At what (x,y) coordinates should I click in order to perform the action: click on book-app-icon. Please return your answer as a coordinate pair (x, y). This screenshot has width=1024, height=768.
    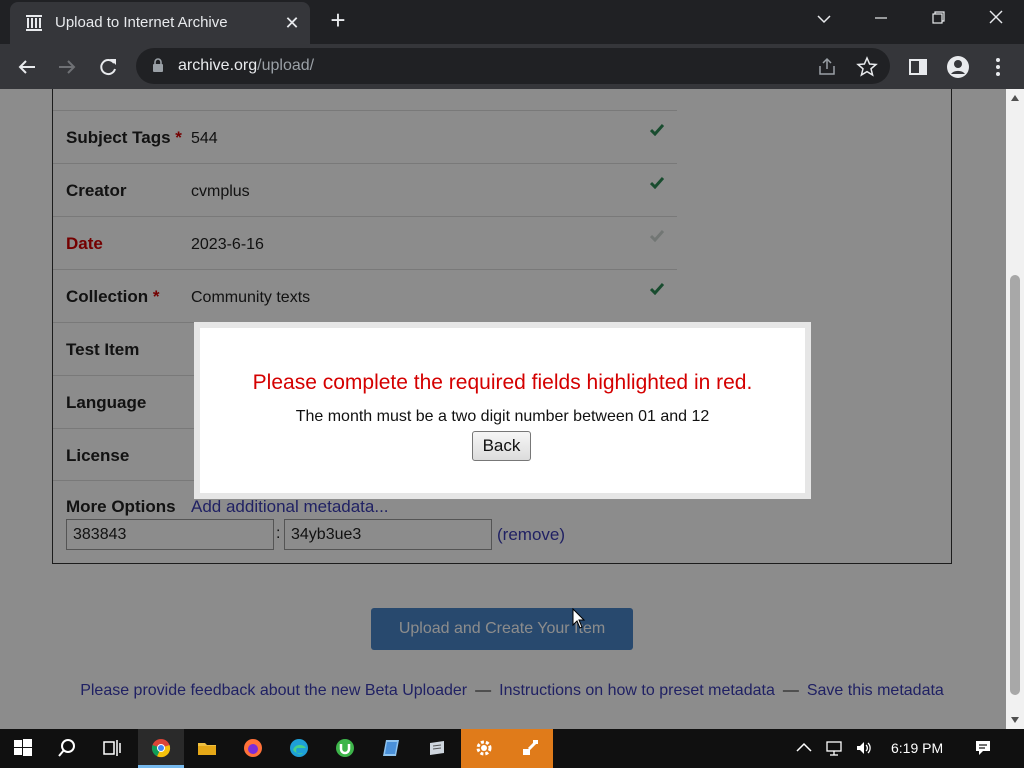
    Looking at the image, I should click on (391, 748).